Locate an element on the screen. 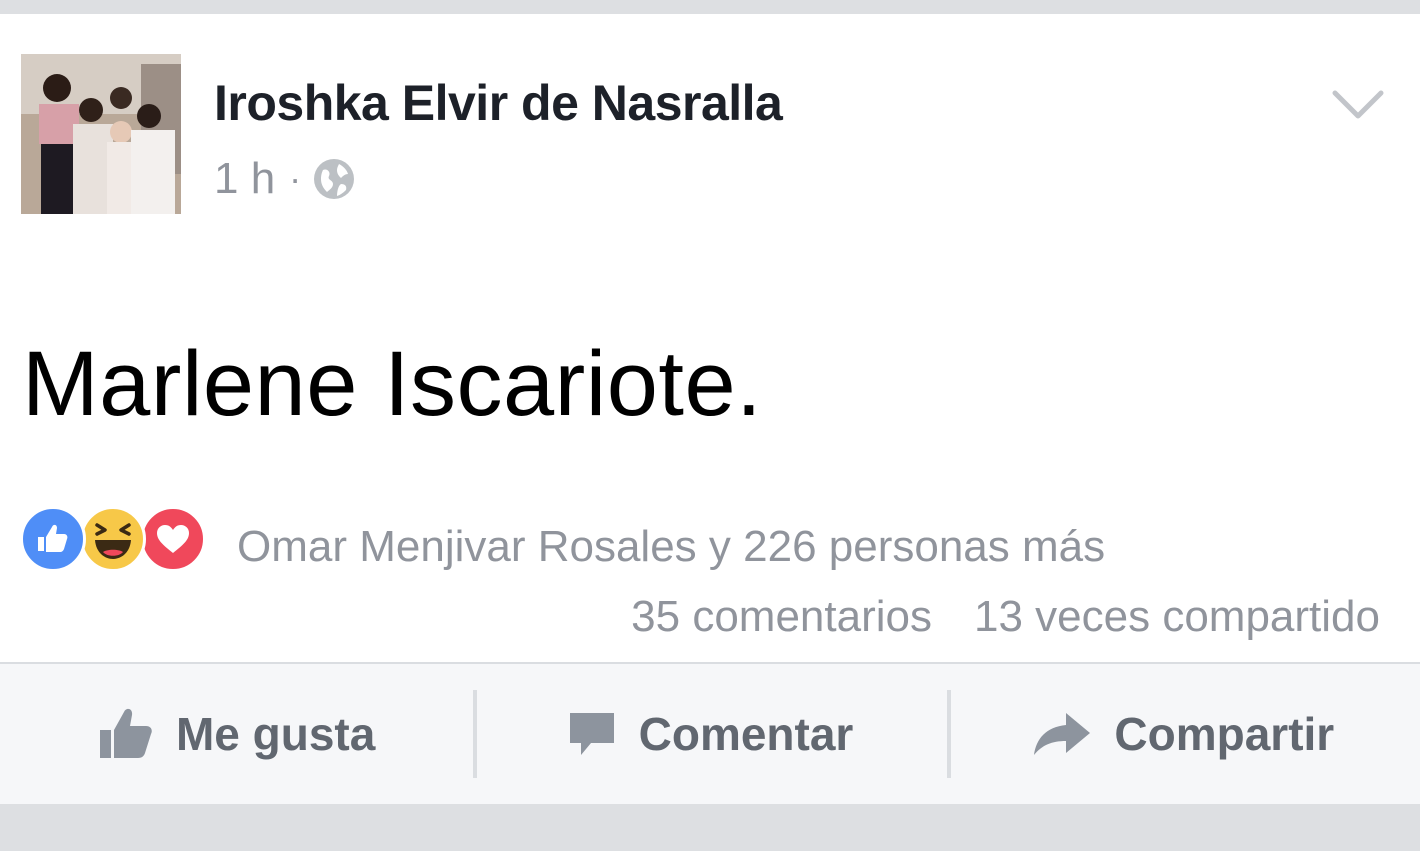 The height and width of the screenshot is (851, 1420). comment-count: 35 comentarios is located at coordinates (781, 617).